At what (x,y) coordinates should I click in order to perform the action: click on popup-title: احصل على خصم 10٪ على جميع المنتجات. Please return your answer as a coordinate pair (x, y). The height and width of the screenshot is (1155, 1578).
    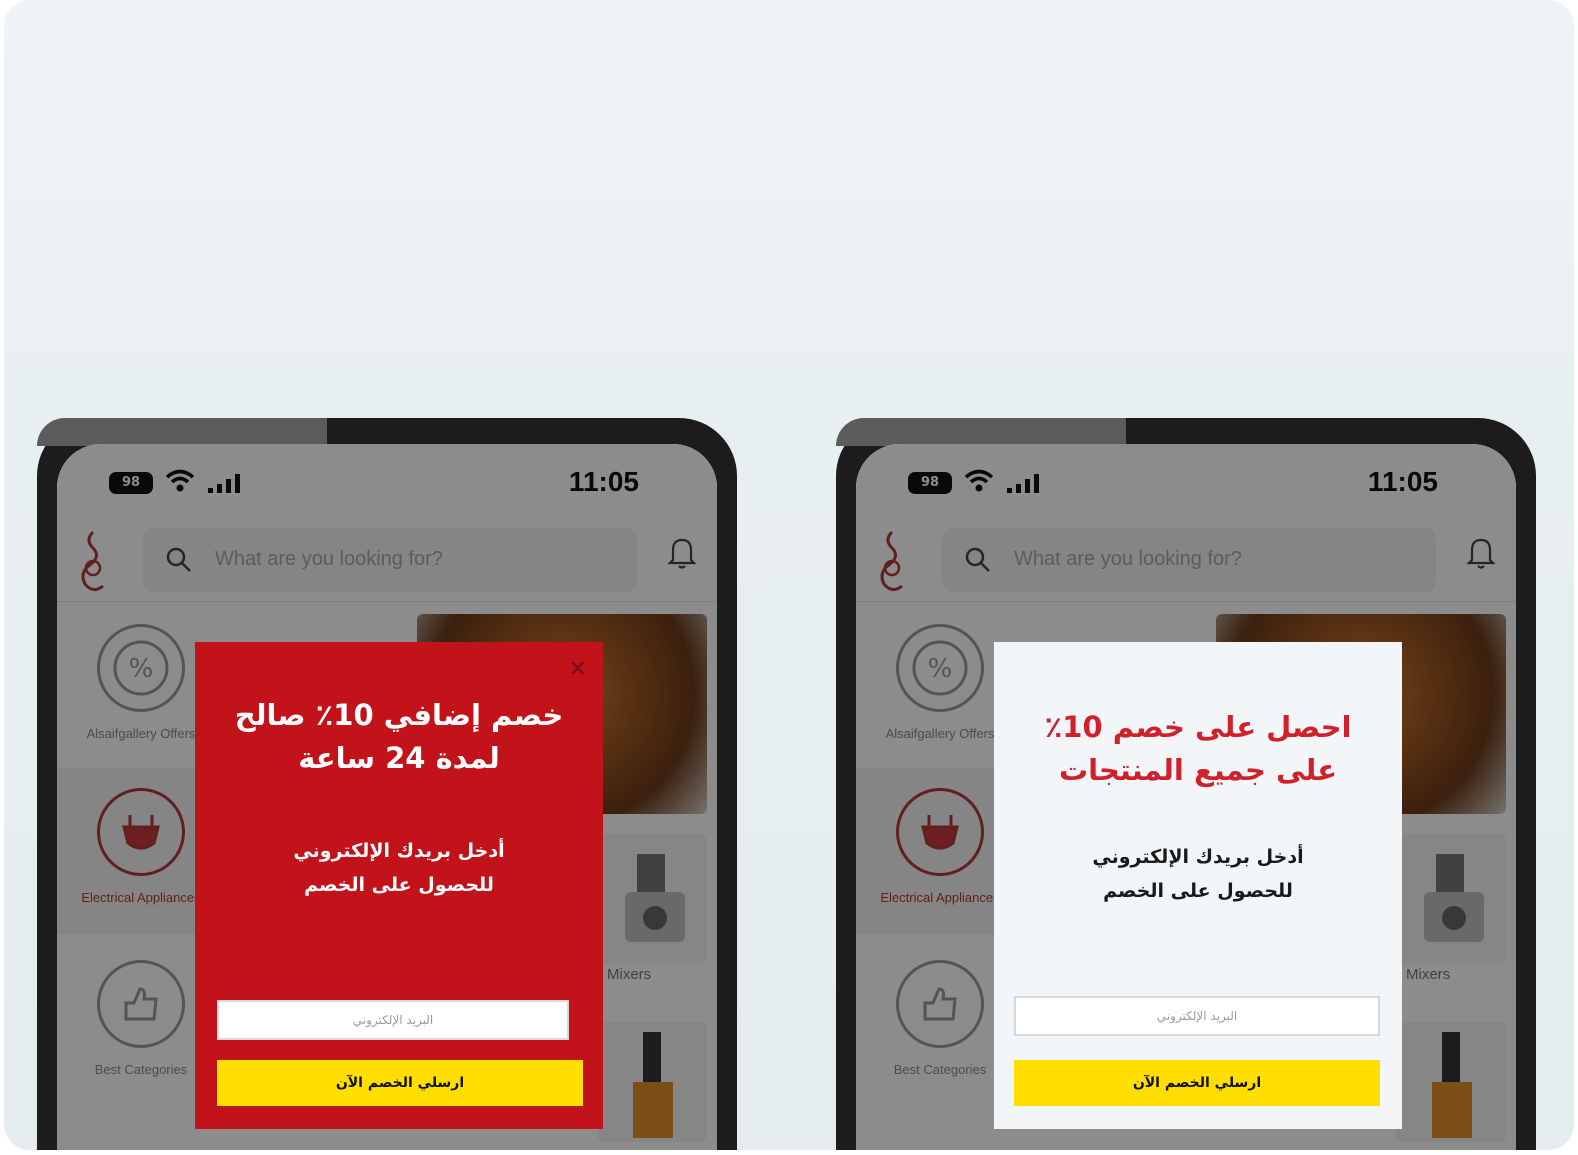
    Looking at the image, I should click on (1198, 748).